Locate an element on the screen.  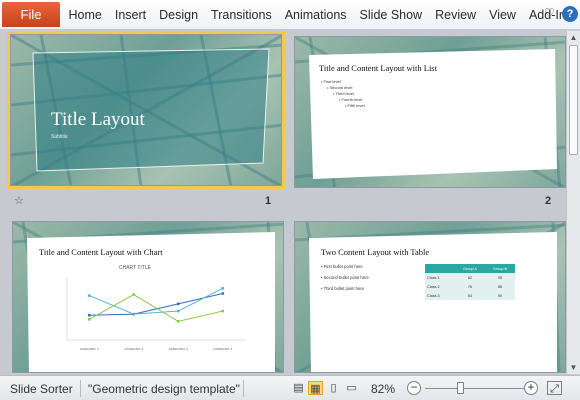
slide-3-title: Title and Content Layout with Chart is located at coordinates (101, 252).